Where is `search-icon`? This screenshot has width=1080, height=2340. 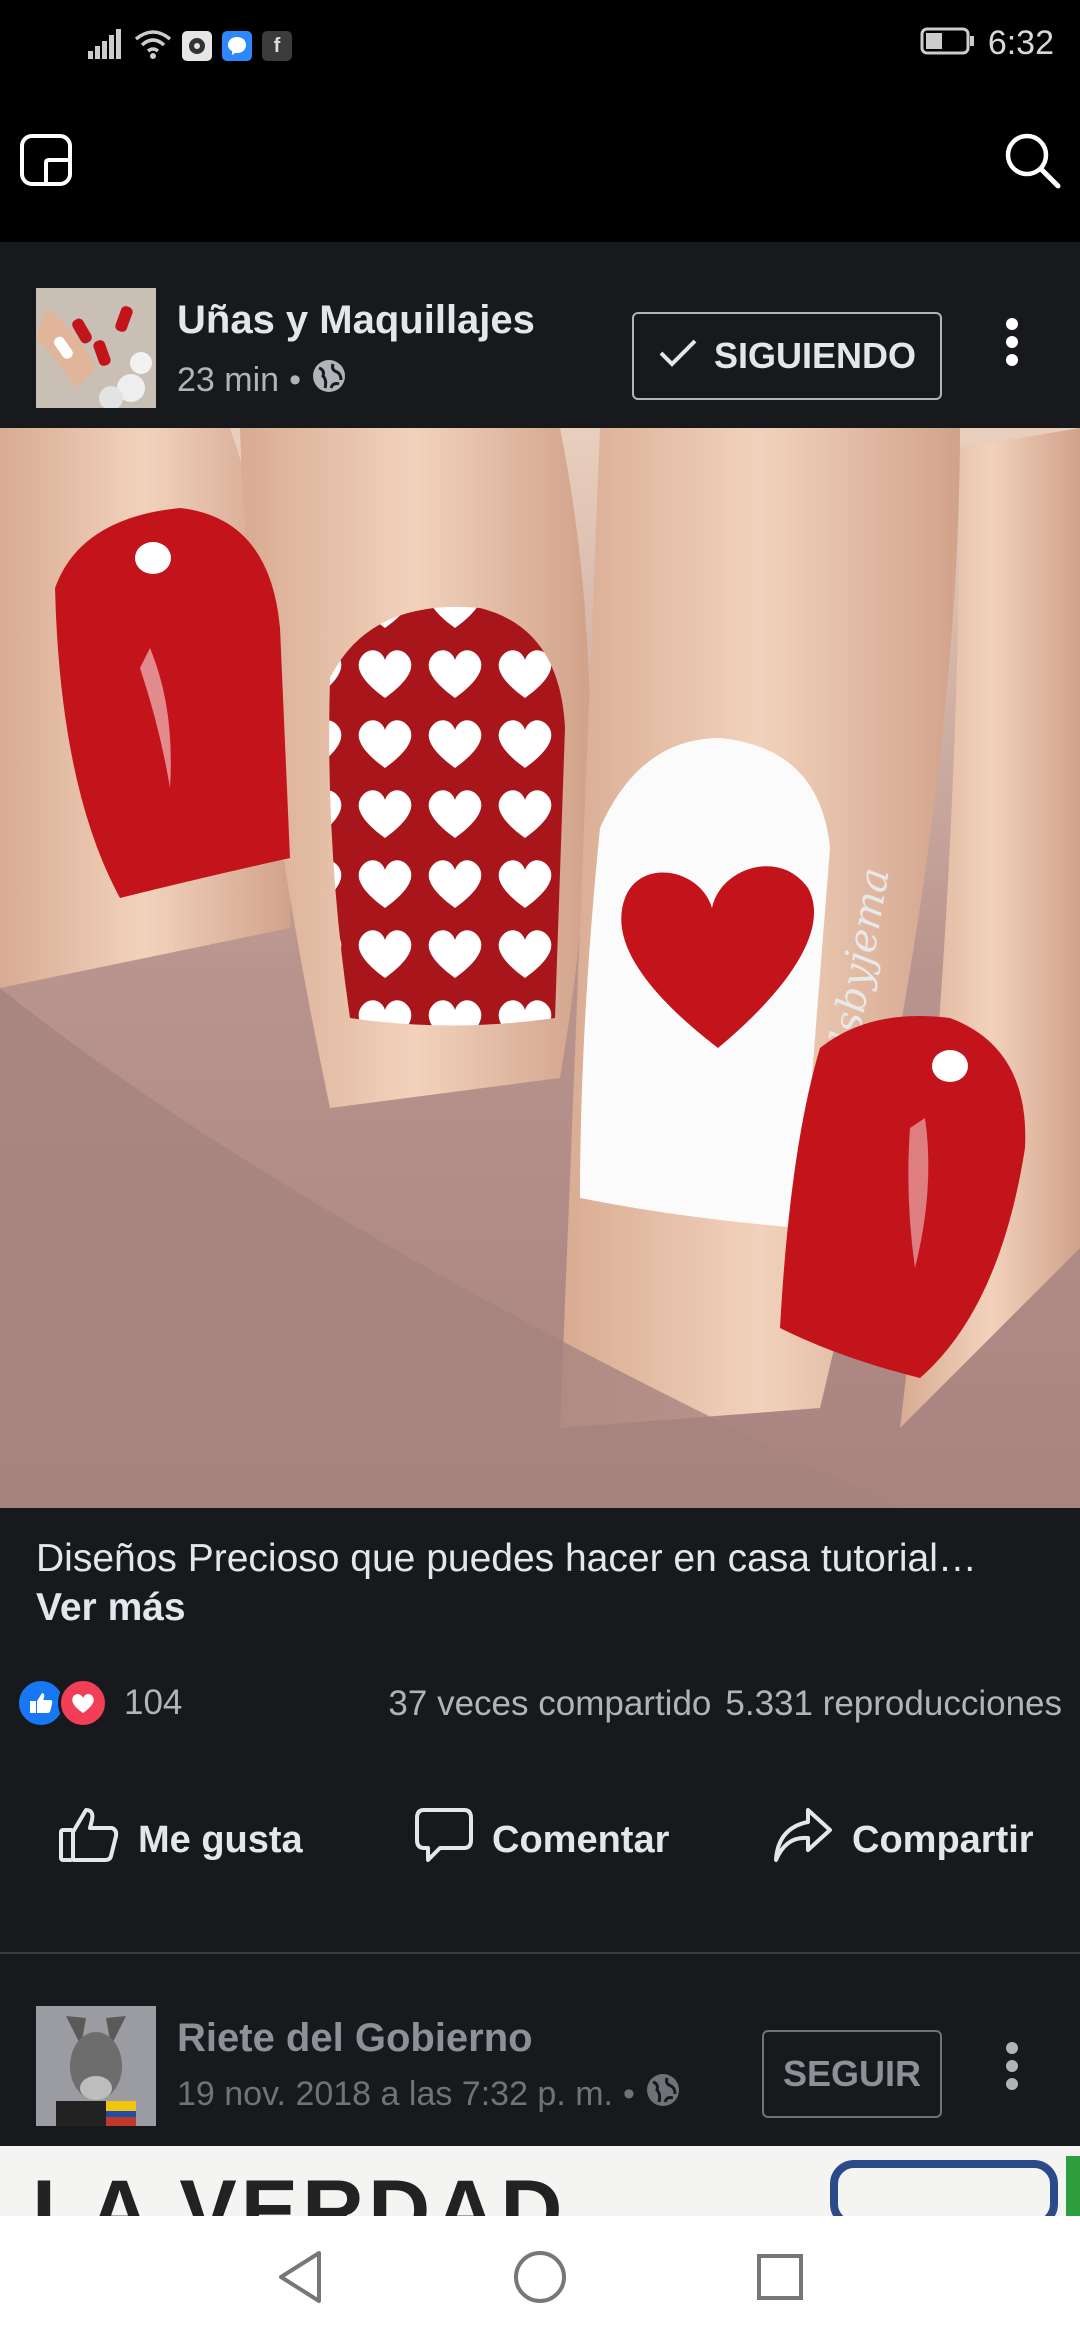 search-icon is located at coordinates (1032, 162).